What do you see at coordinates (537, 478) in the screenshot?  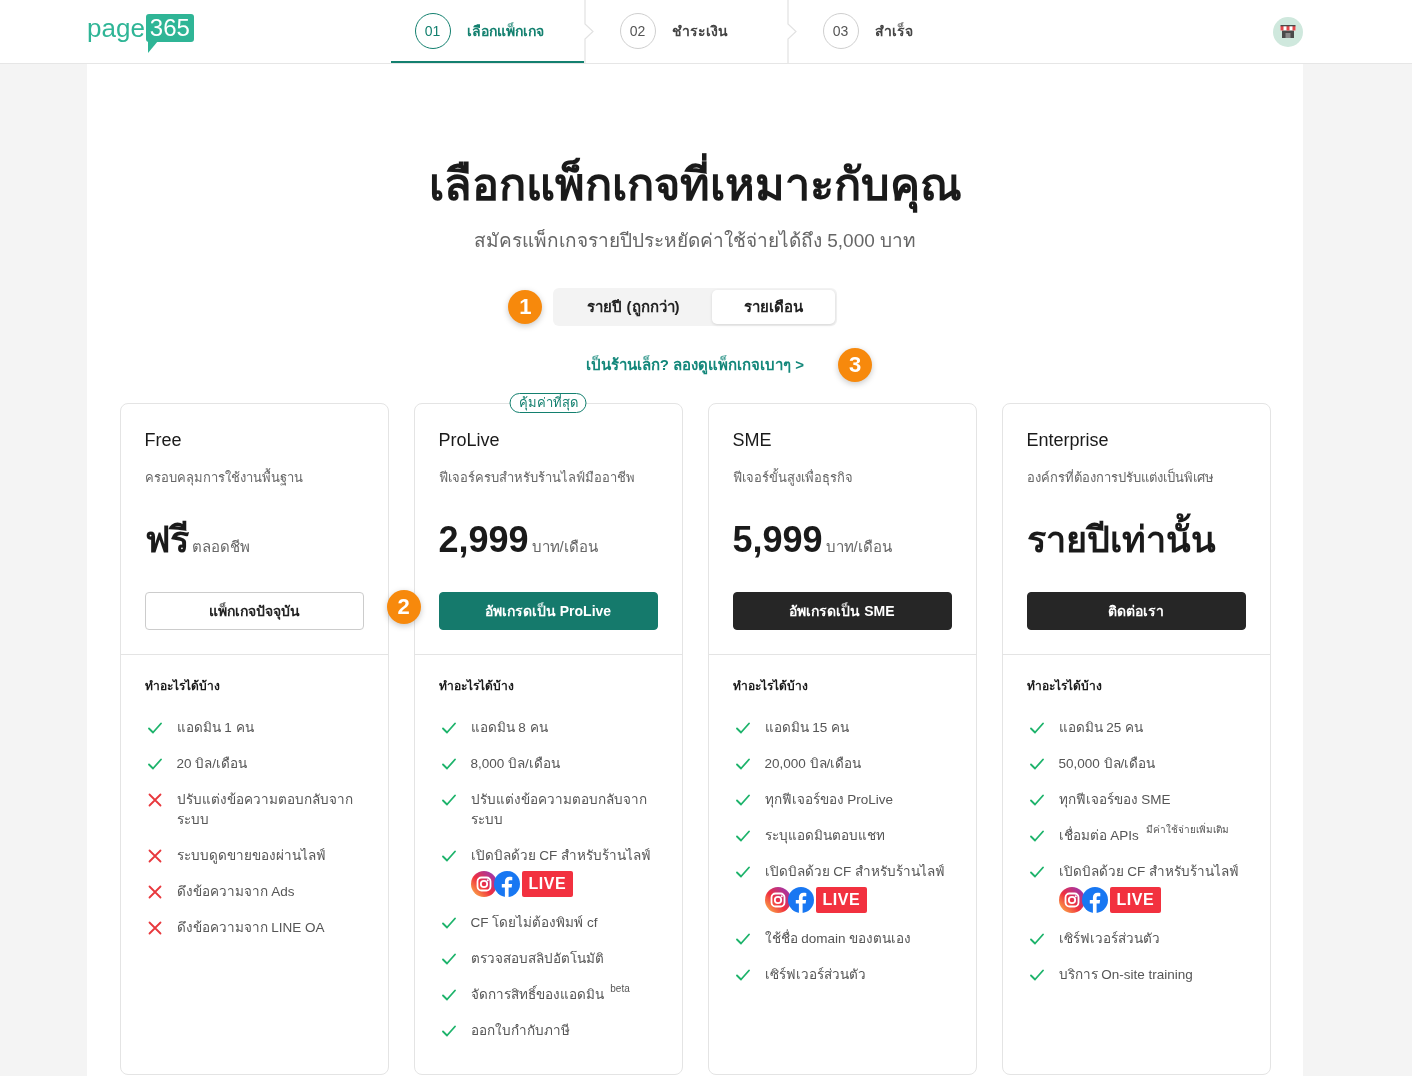 I see `plan-description: ฟีเจอร์ครบสำหรับร้านไลฟ์มืออาชีพ` at bounding box center [537, 478].